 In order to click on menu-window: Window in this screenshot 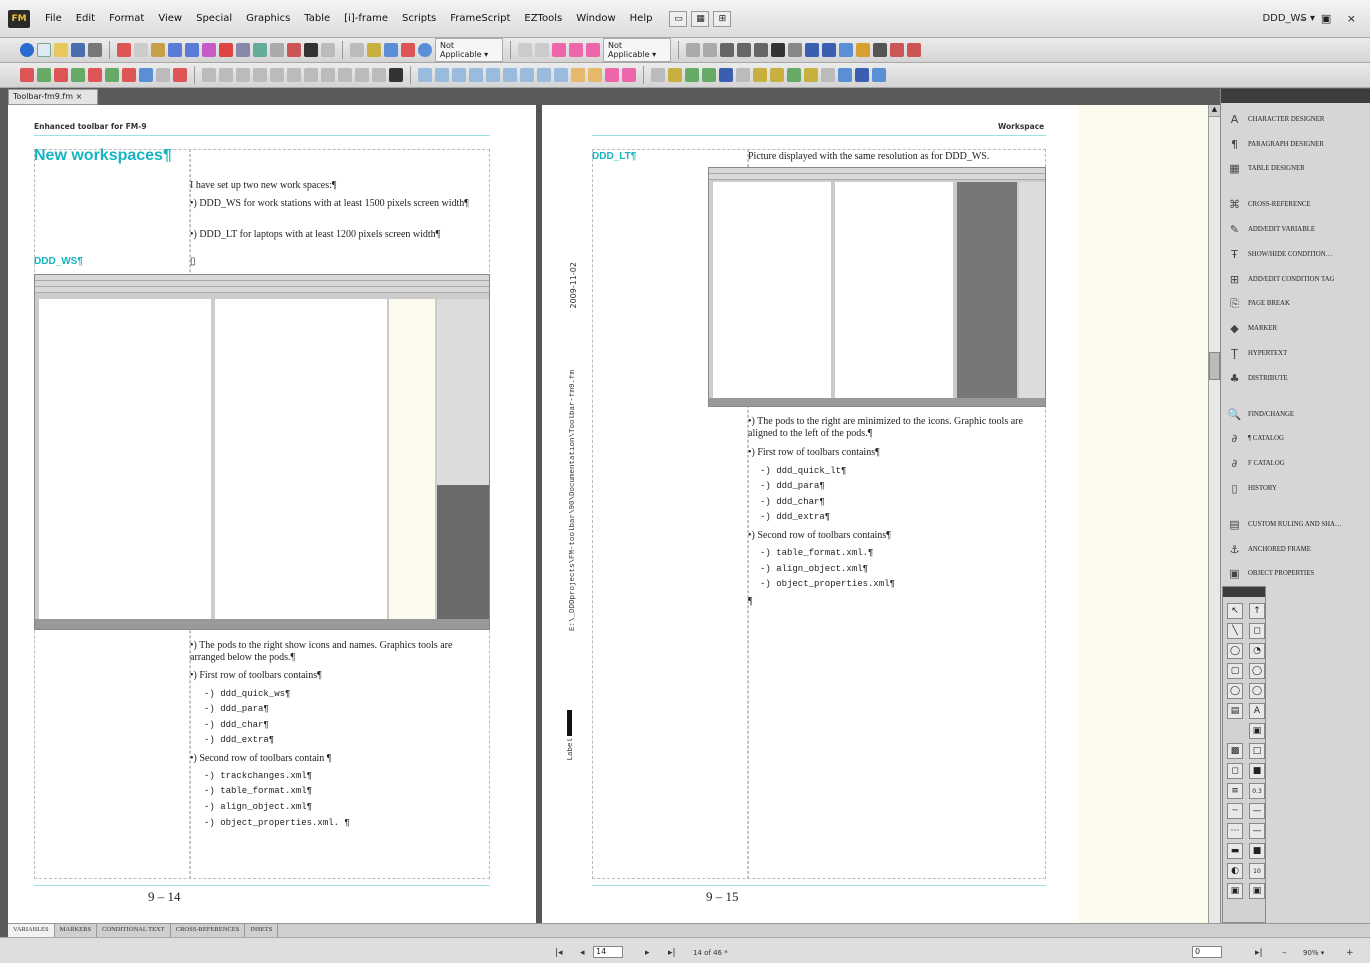, I will do `click(595, 18)`.